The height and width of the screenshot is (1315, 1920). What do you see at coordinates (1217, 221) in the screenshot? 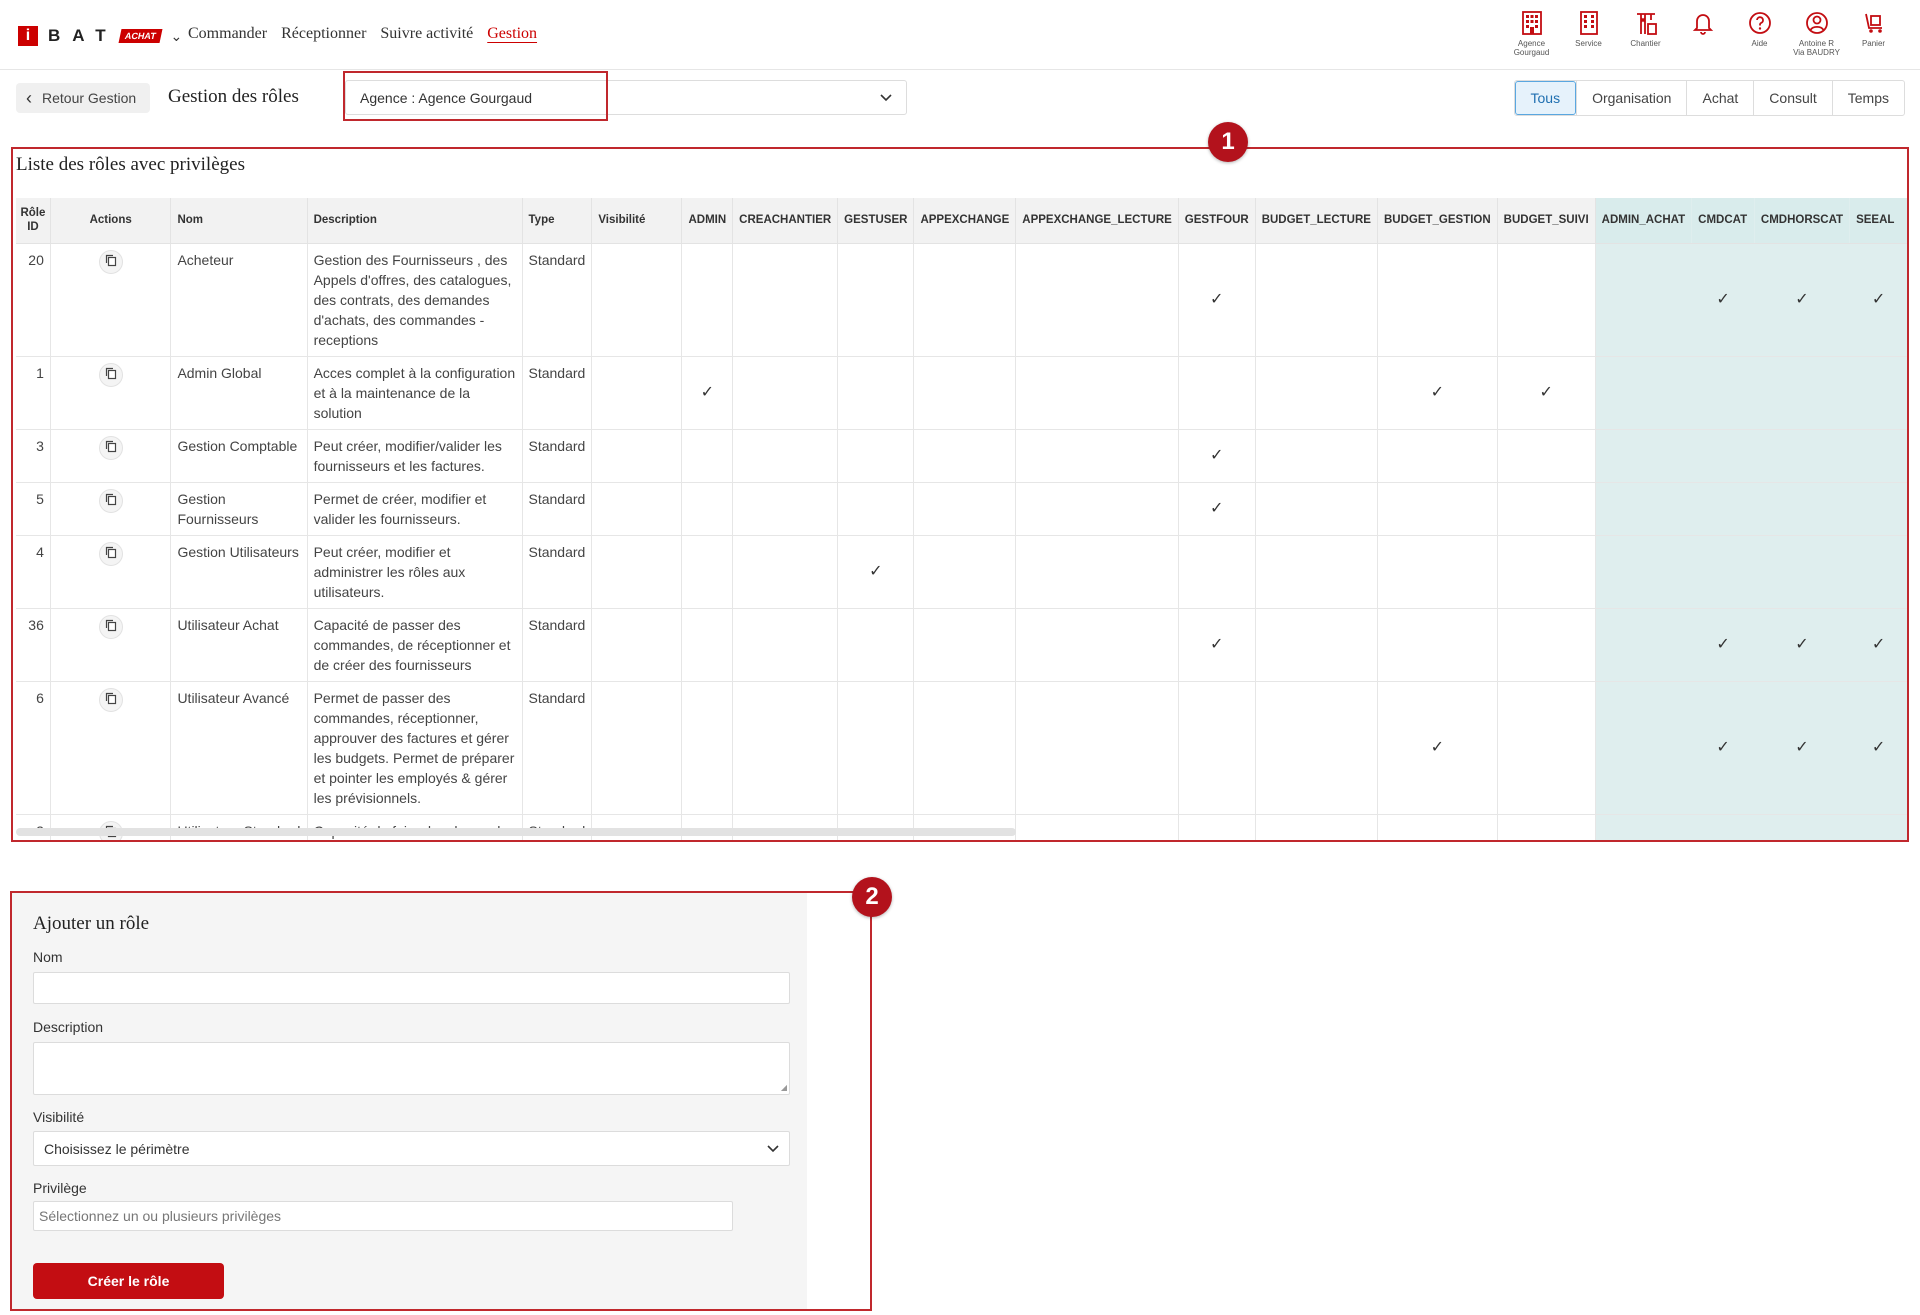
I see `column-header-privilege: GESTFOUR` at bounding box center [1217, 221].